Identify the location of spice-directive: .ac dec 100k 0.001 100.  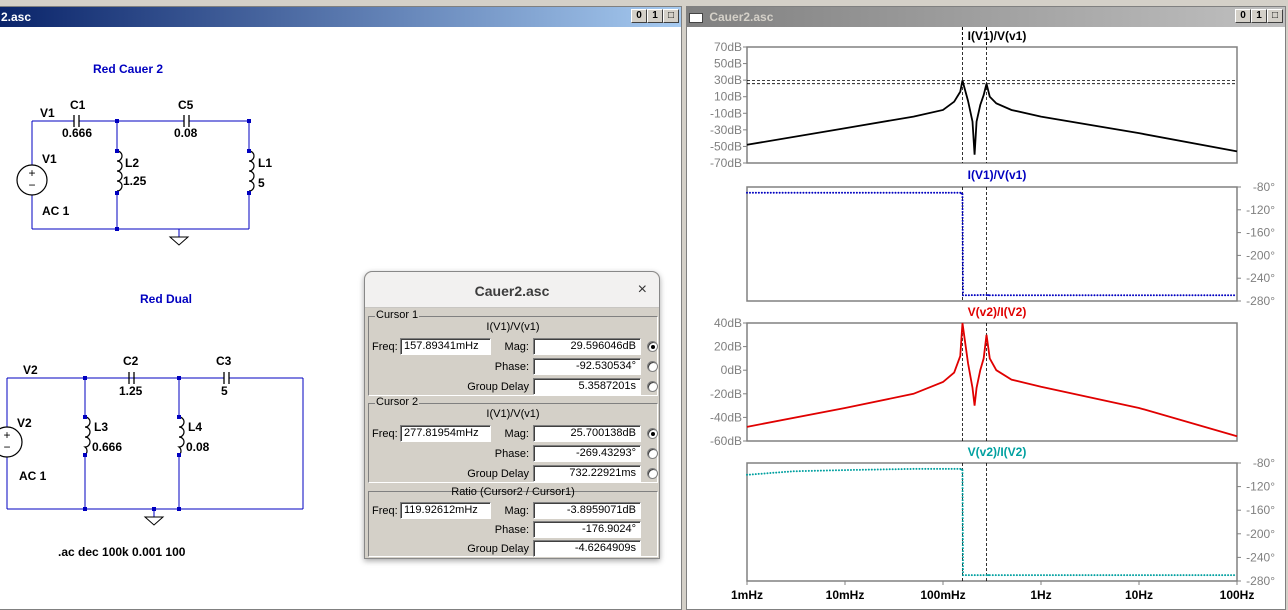
(122, 552).